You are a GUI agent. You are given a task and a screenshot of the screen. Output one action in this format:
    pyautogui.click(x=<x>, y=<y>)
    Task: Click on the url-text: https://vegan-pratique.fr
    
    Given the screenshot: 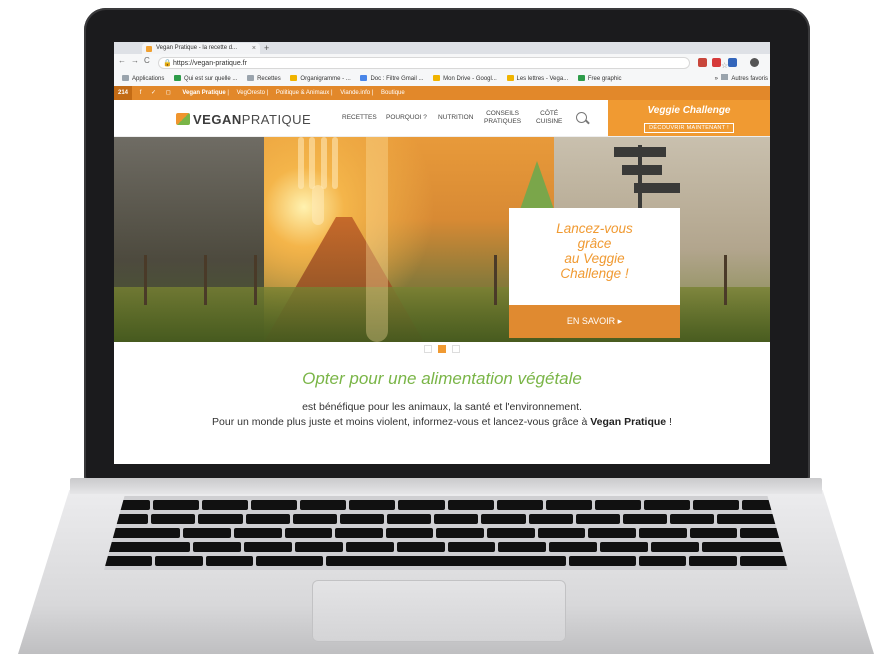 What is the action you would take?
    pyautogui.click(x=210, y=63)
    